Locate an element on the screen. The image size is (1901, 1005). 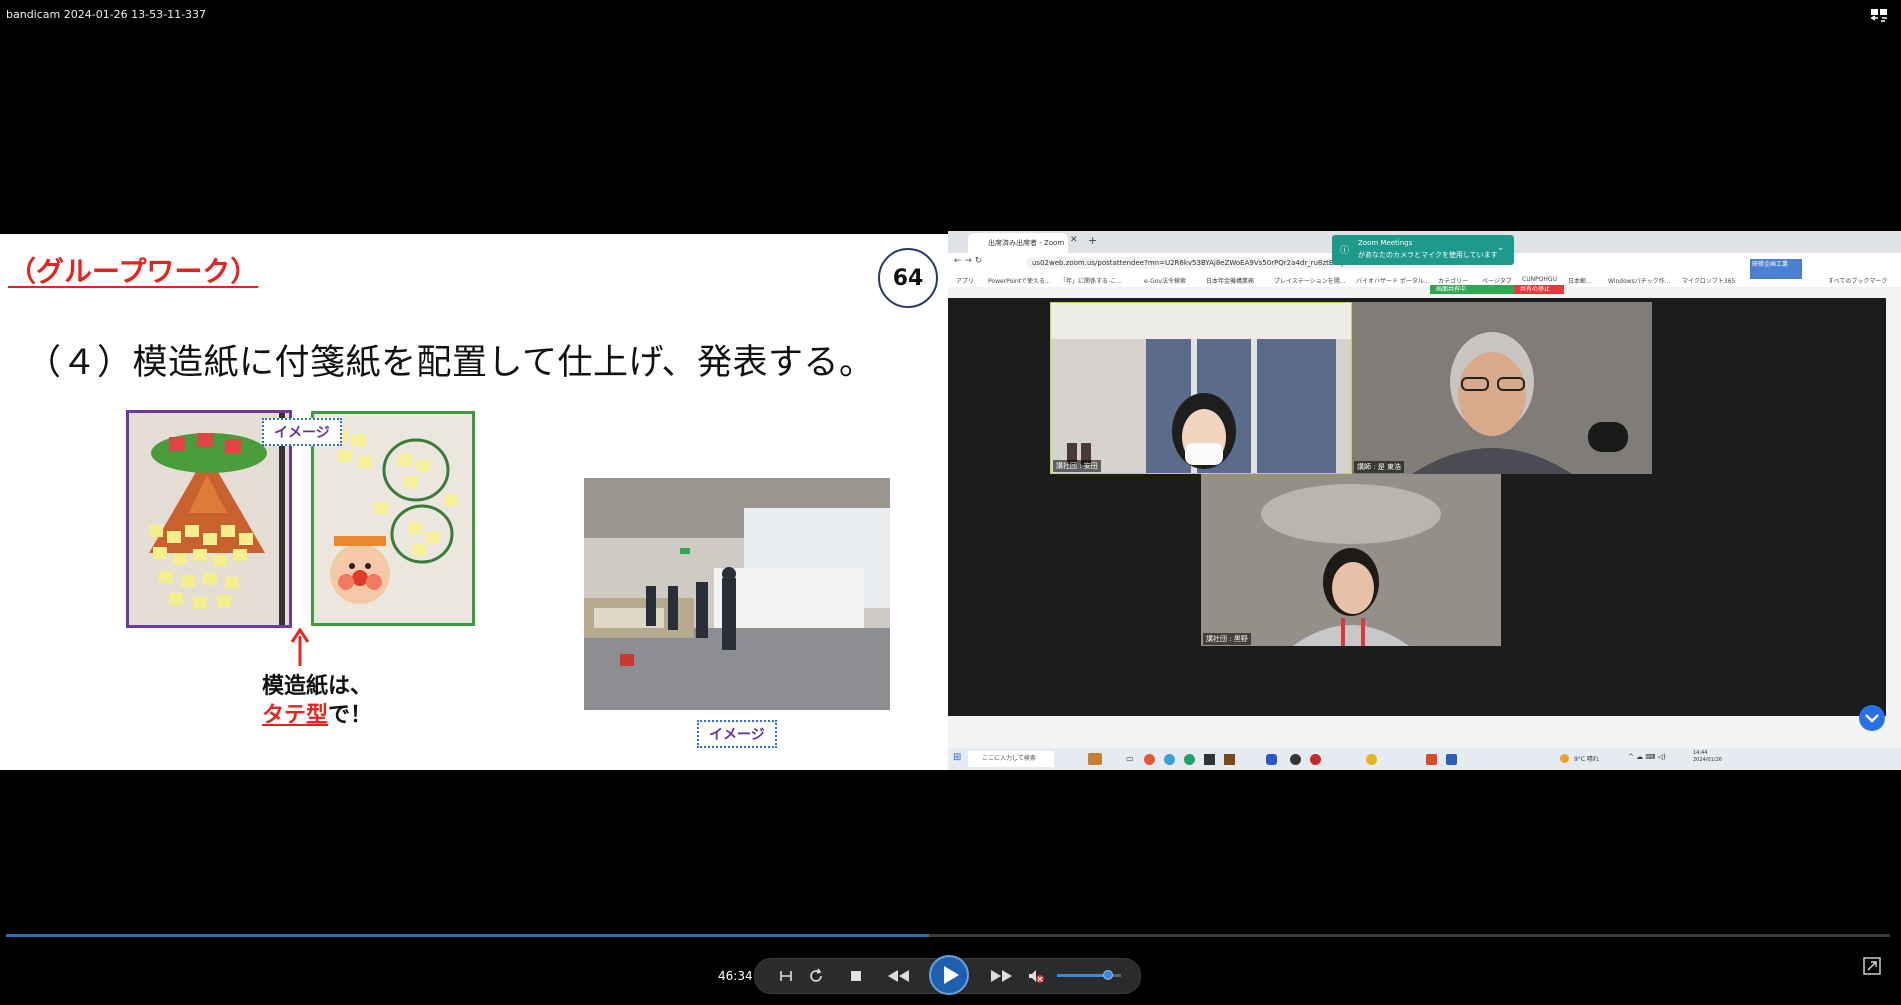
participant-video: 講社団 : 安田 is located at coordinates (1201, 388).